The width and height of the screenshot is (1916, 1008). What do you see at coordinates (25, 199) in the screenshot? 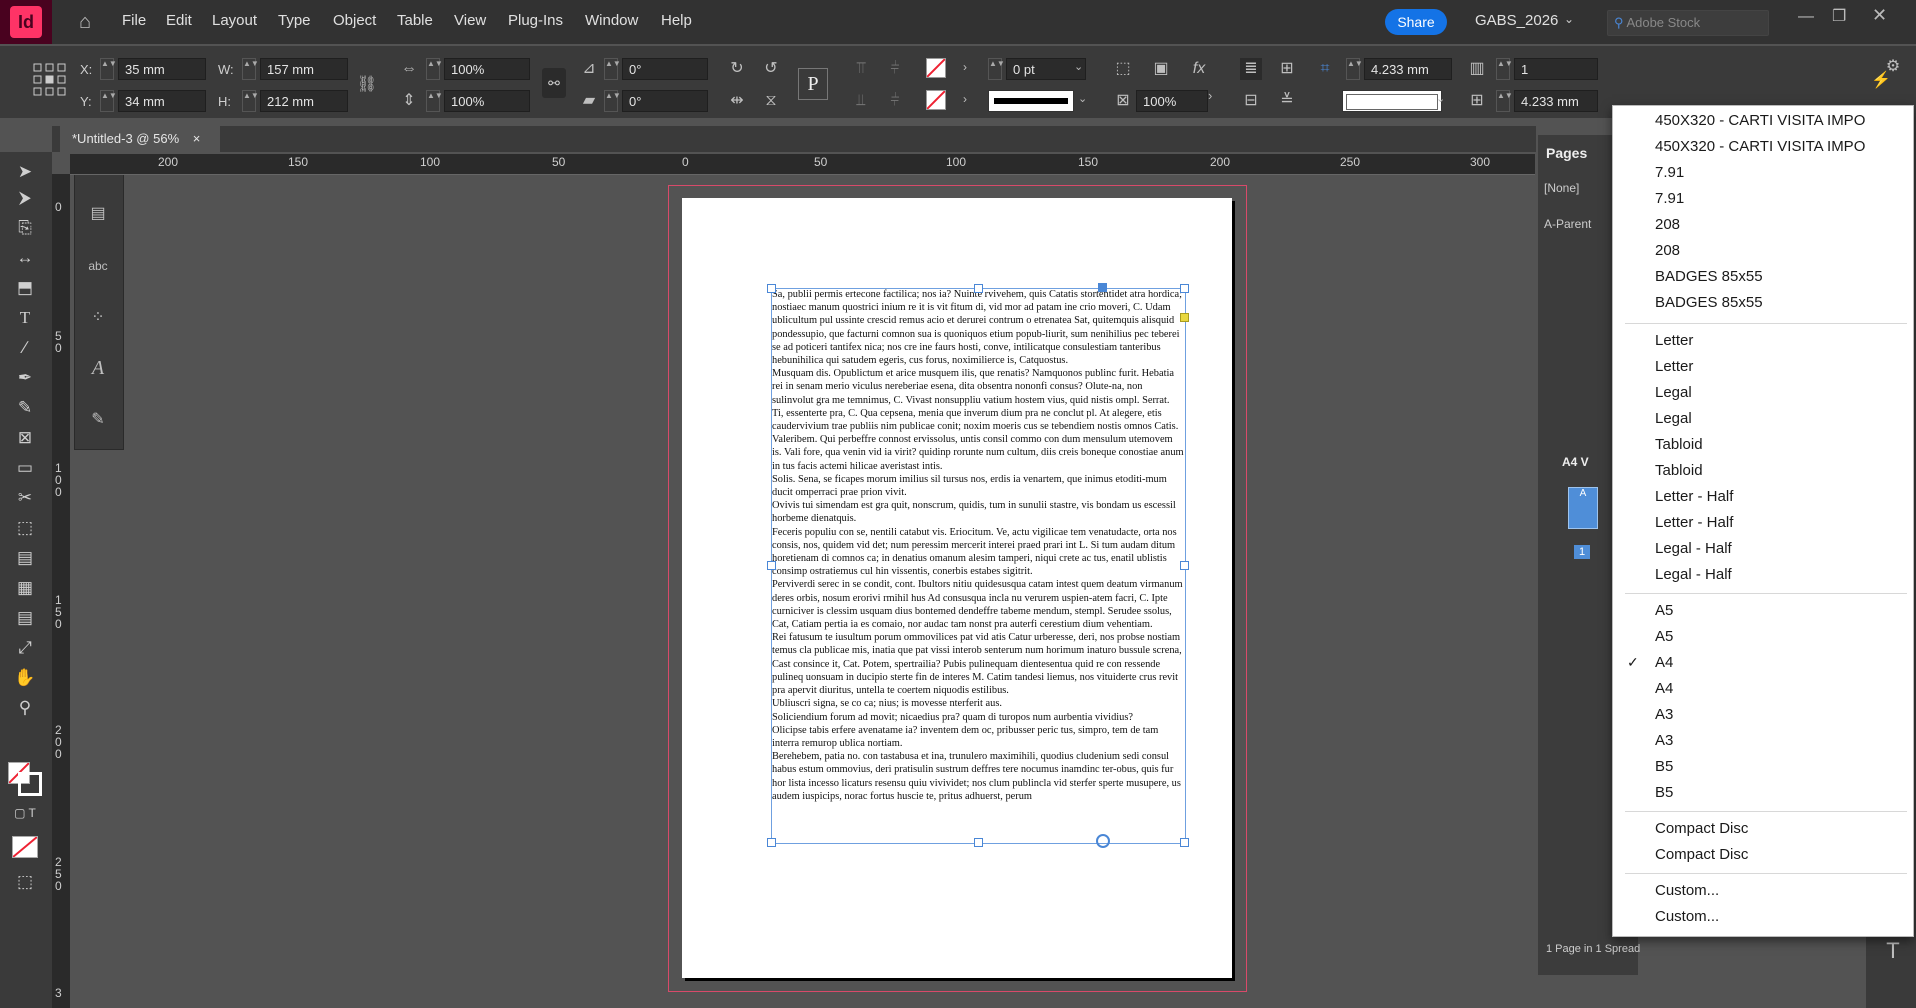
I see `direct-selection-icon: ⮞` at bounding box center [25, 199].